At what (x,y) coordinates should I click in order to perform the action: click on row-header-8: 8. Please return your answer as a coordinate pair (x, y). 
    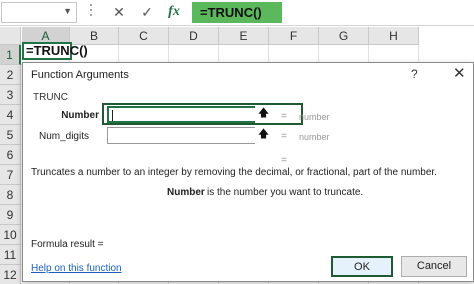
    Looking at the image, I should click on (10, 195).